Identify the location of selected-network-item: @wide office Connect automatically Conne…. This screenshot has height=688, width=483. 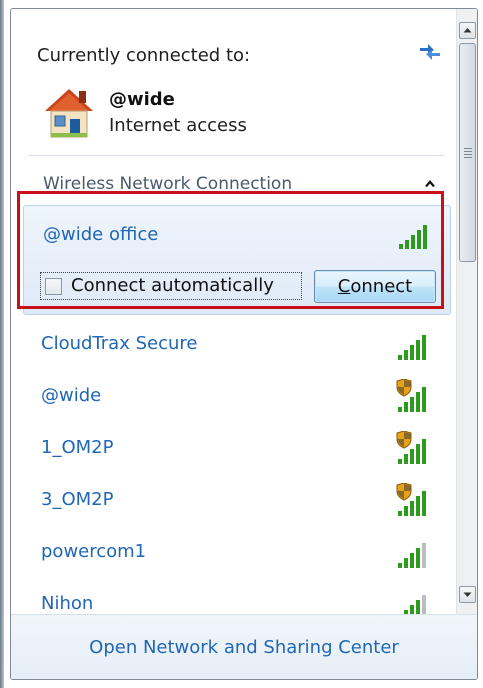
(237, 260).